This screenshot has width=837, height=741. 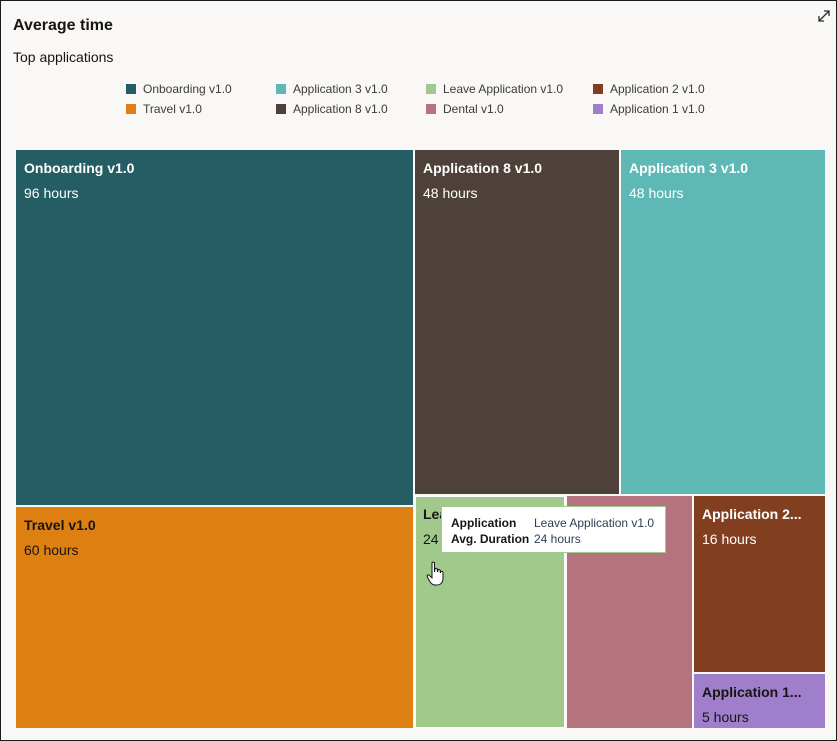 I want to click on tooltip-key: Avg. Duration, so click(x=490, y=539).